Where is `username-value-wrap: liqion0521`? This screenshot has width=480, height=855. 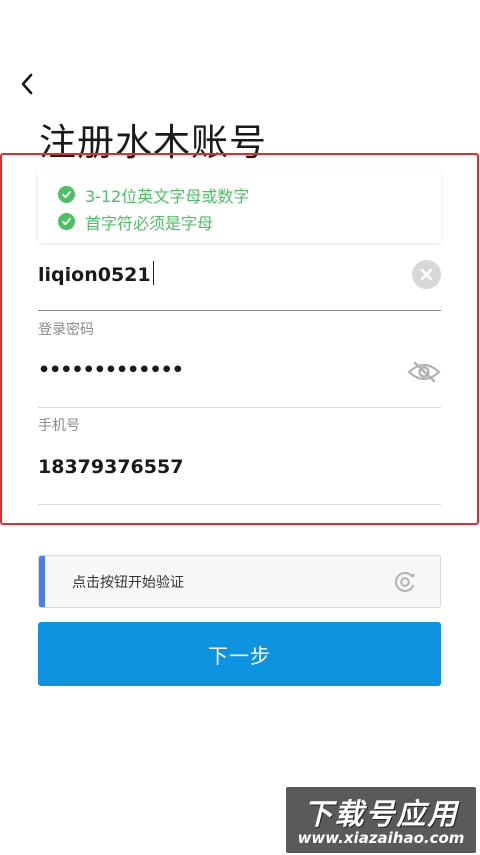 username-value-wrap: liqion0521 is located at coordinates (96, 273).